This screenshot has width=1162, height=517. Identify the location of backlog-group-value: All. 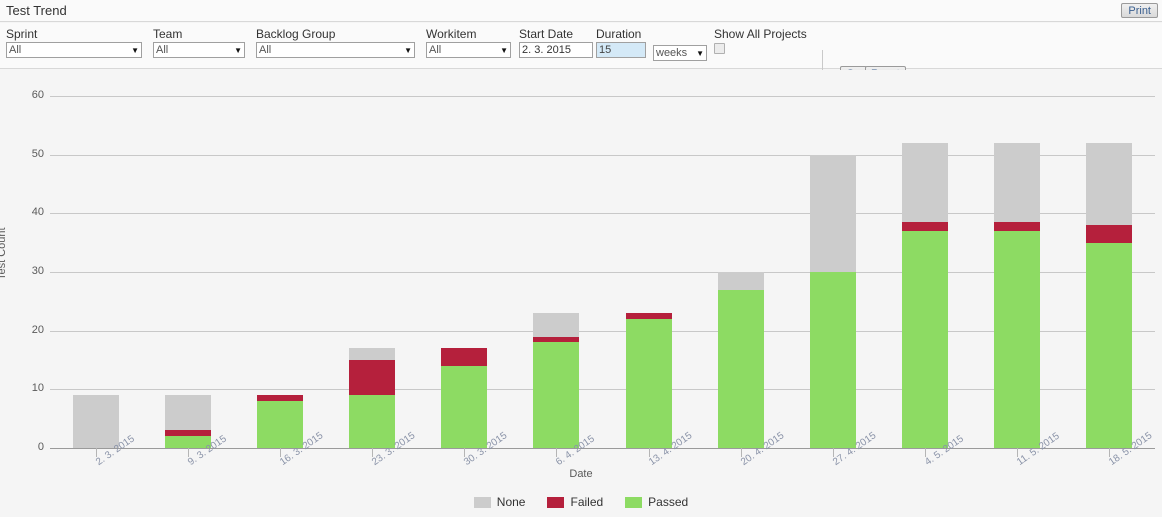
(265, 50).